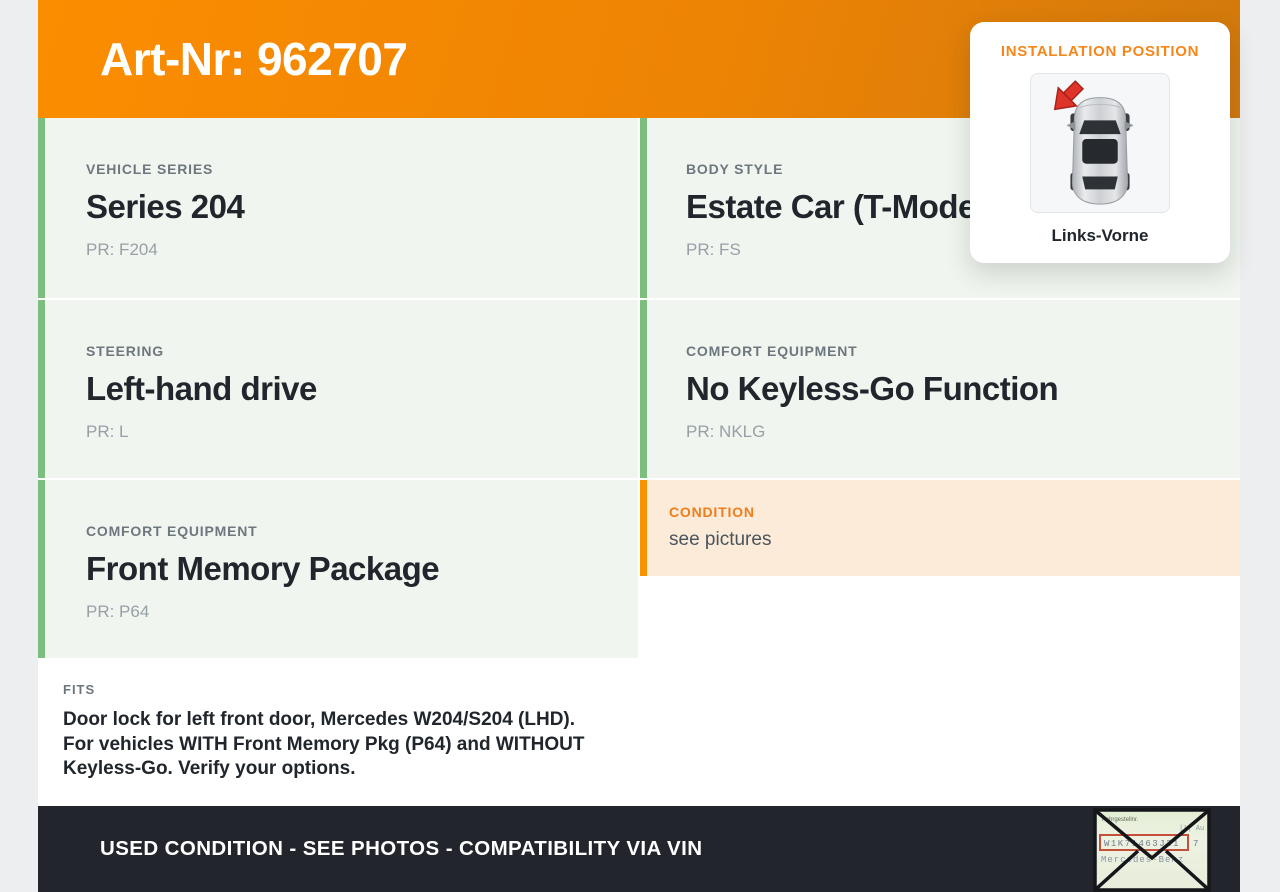 Image resolution: width=1280 pixels, height=892 pixels. I want to click on installation-position-imagebox, so click(1100, 143).